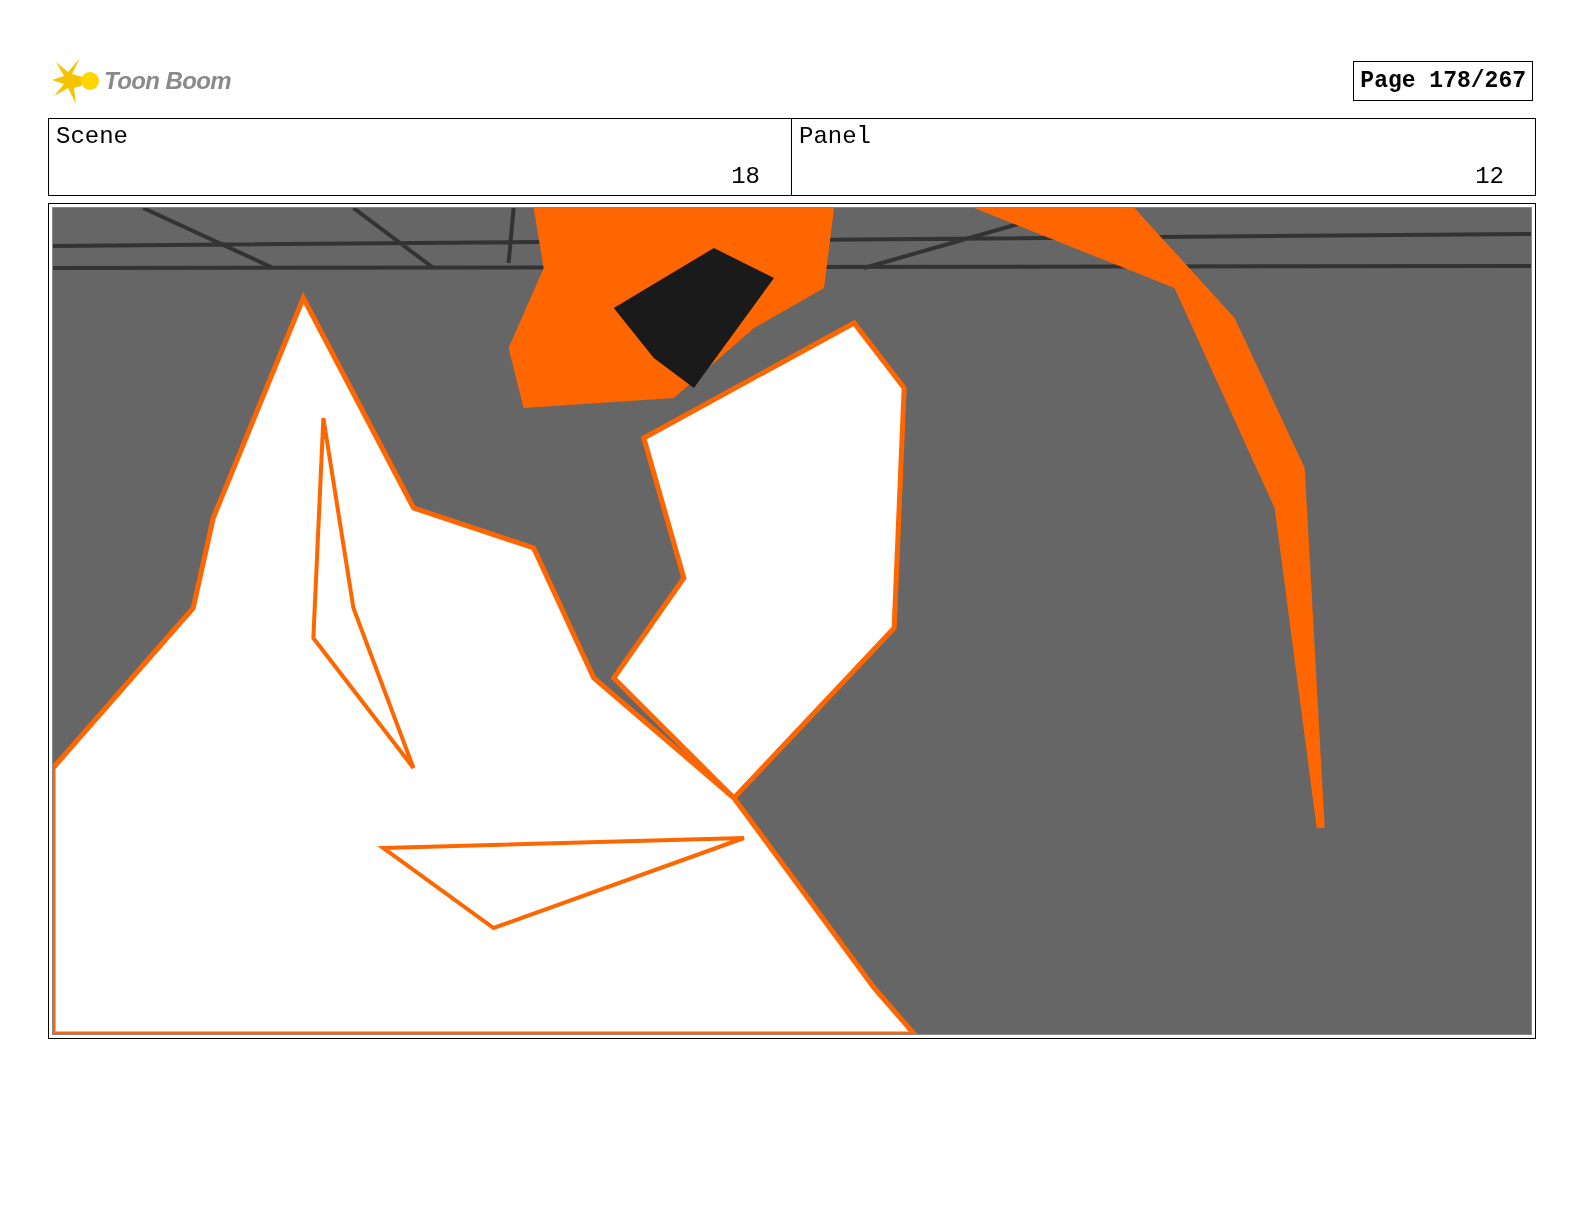  Describe the element at coordinates (92, 137) in the screenshot. I see `field-label: Scene` at that location.